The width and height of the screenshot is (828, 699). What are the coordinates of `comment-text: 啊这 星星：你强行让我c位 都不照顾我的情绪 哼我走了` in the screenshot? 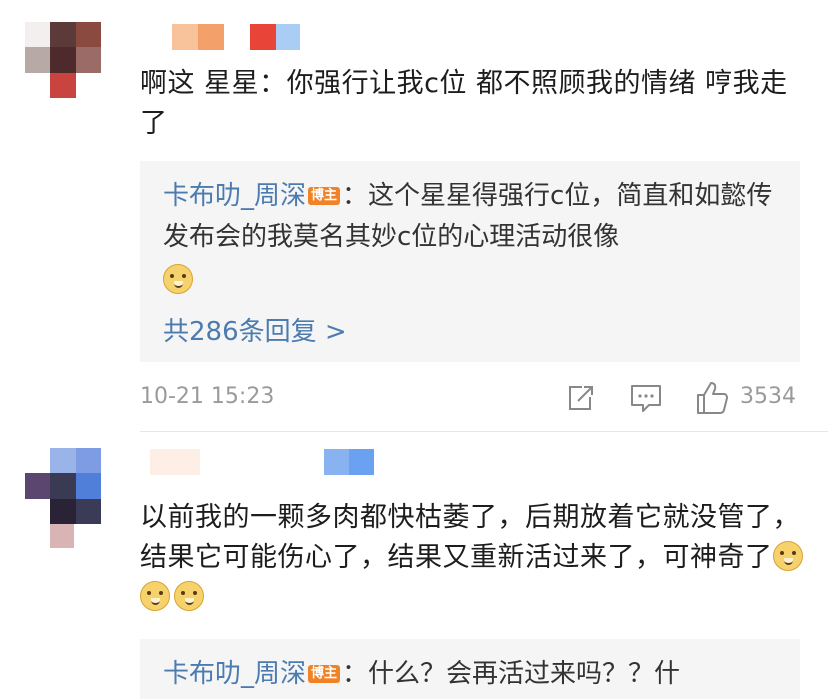 It's located at (464, 103).